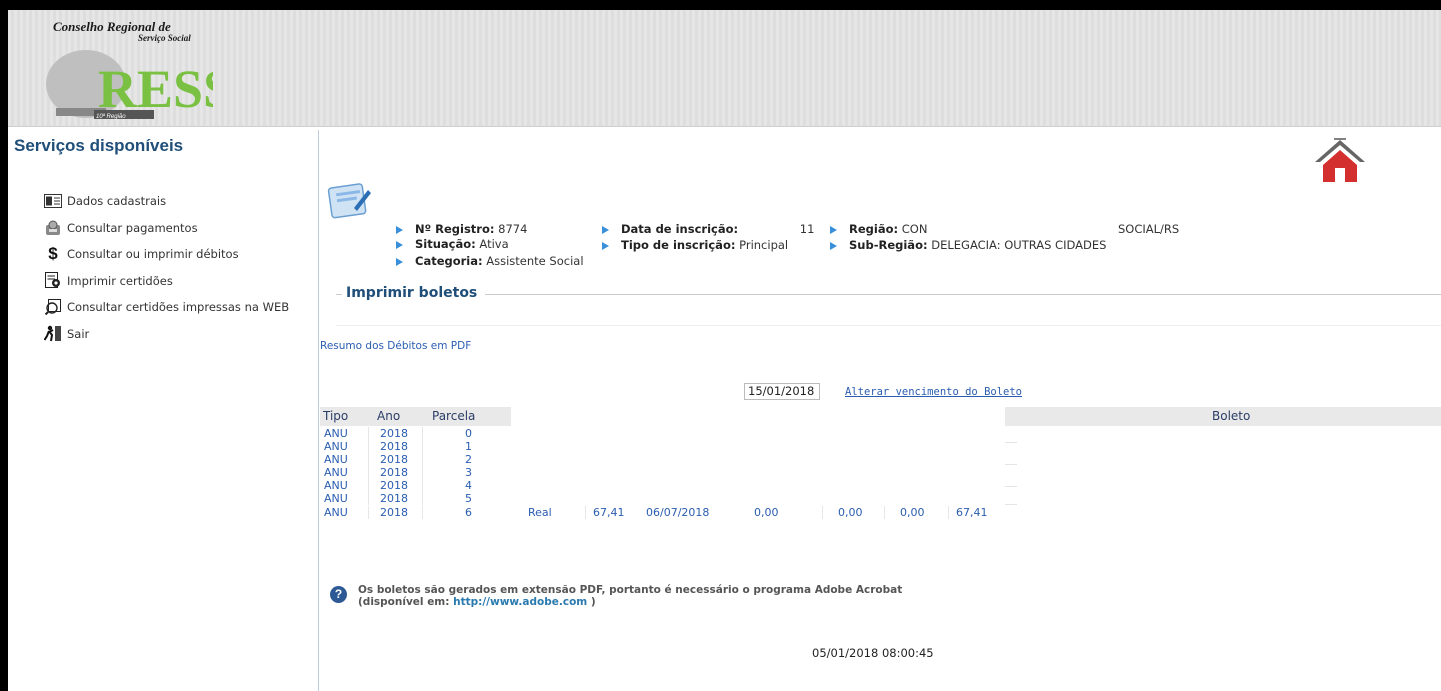 The image size is (1441, 691). Describe the element at coordinates (117, 201) in the screenshot. I see `menu-label: Dados cadastrais` at that location.